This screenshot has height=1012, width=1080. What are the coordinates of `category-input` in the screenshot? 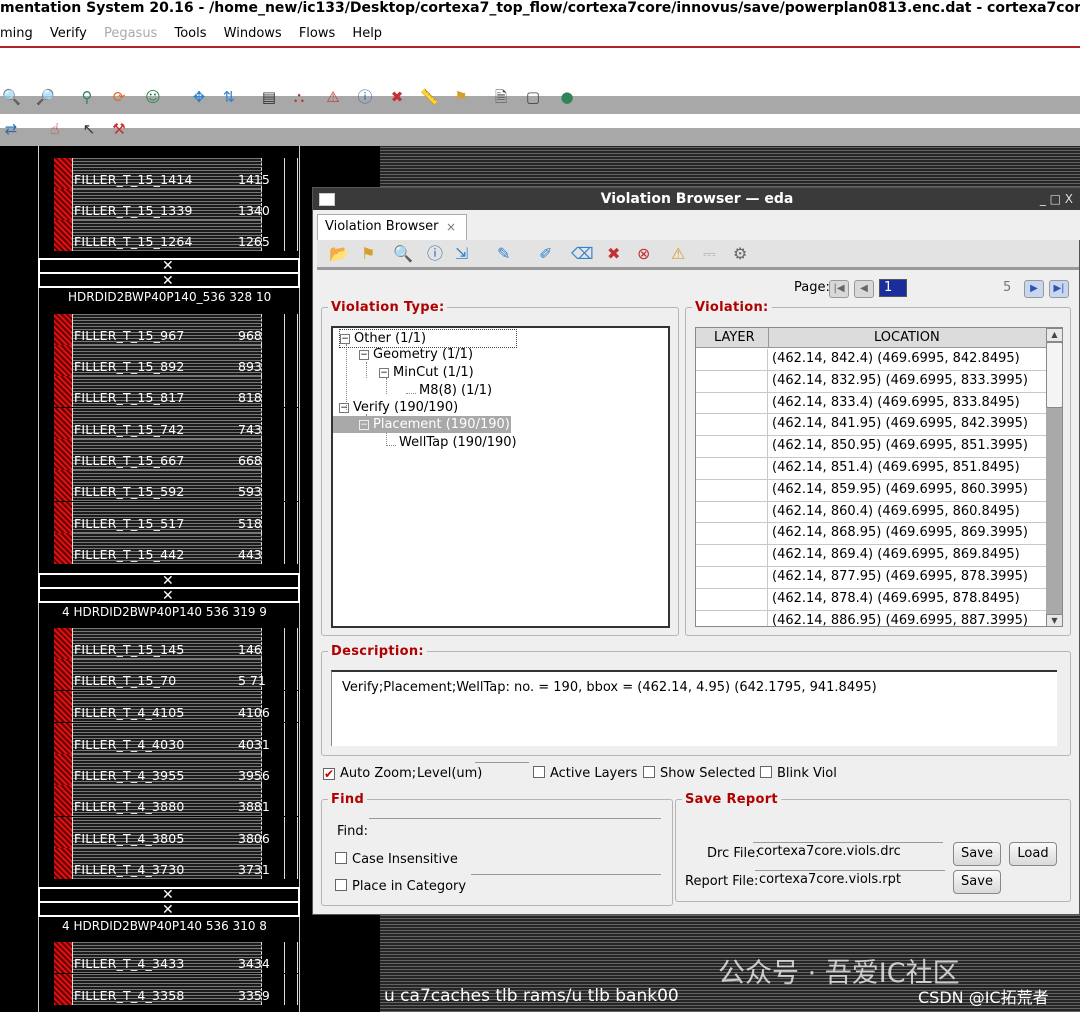 It's located at (566, 884).